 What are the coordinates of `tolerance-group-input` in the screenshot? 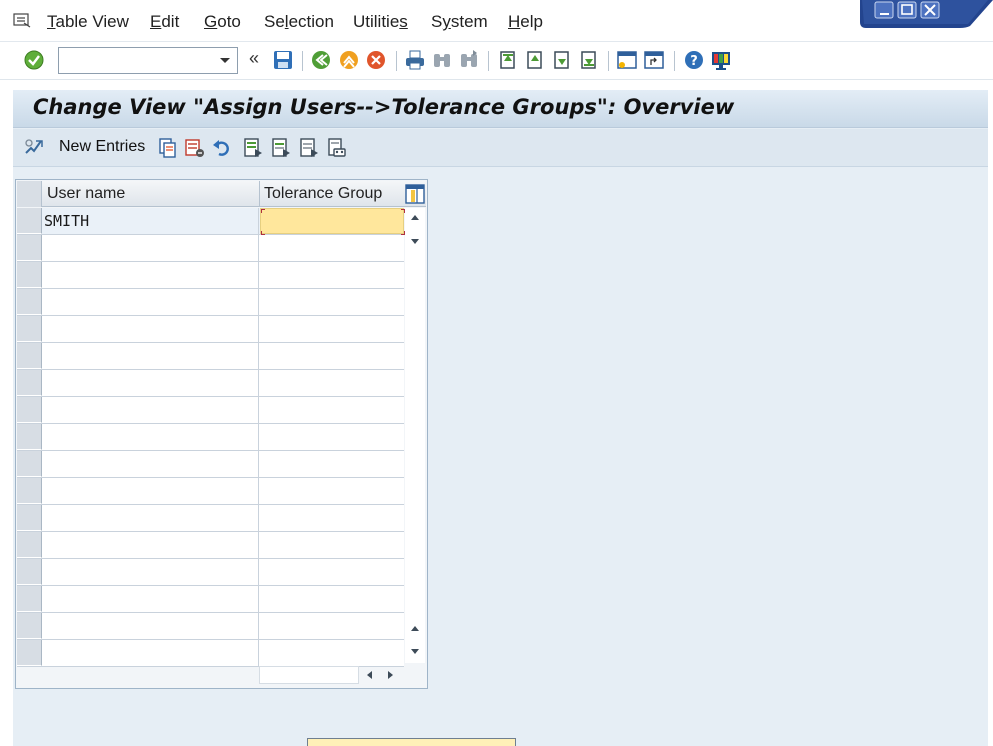 It's located at (332, 221).